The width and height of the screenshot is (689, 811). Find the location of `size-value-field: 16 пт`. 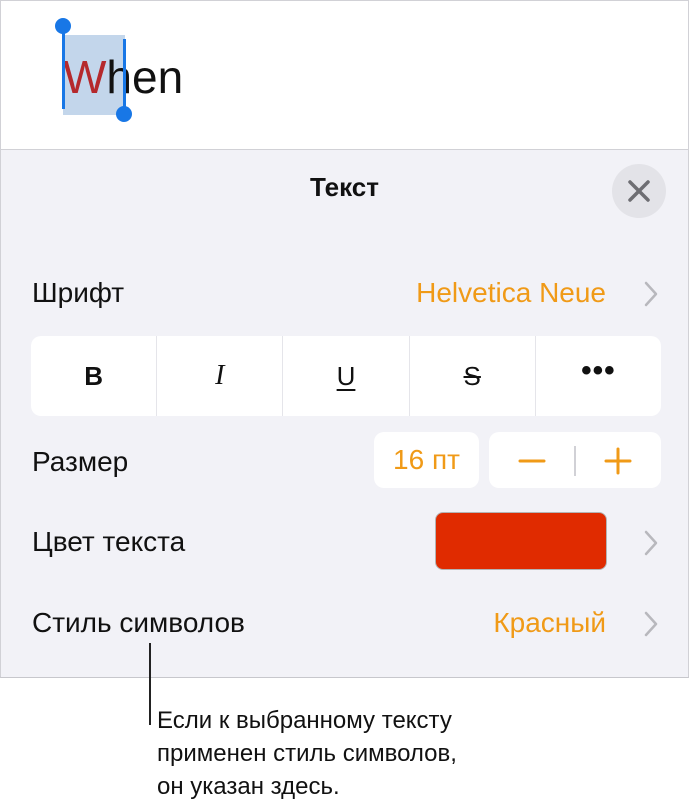

size-value-field: 16 пт is located at coordinates (426, 460).